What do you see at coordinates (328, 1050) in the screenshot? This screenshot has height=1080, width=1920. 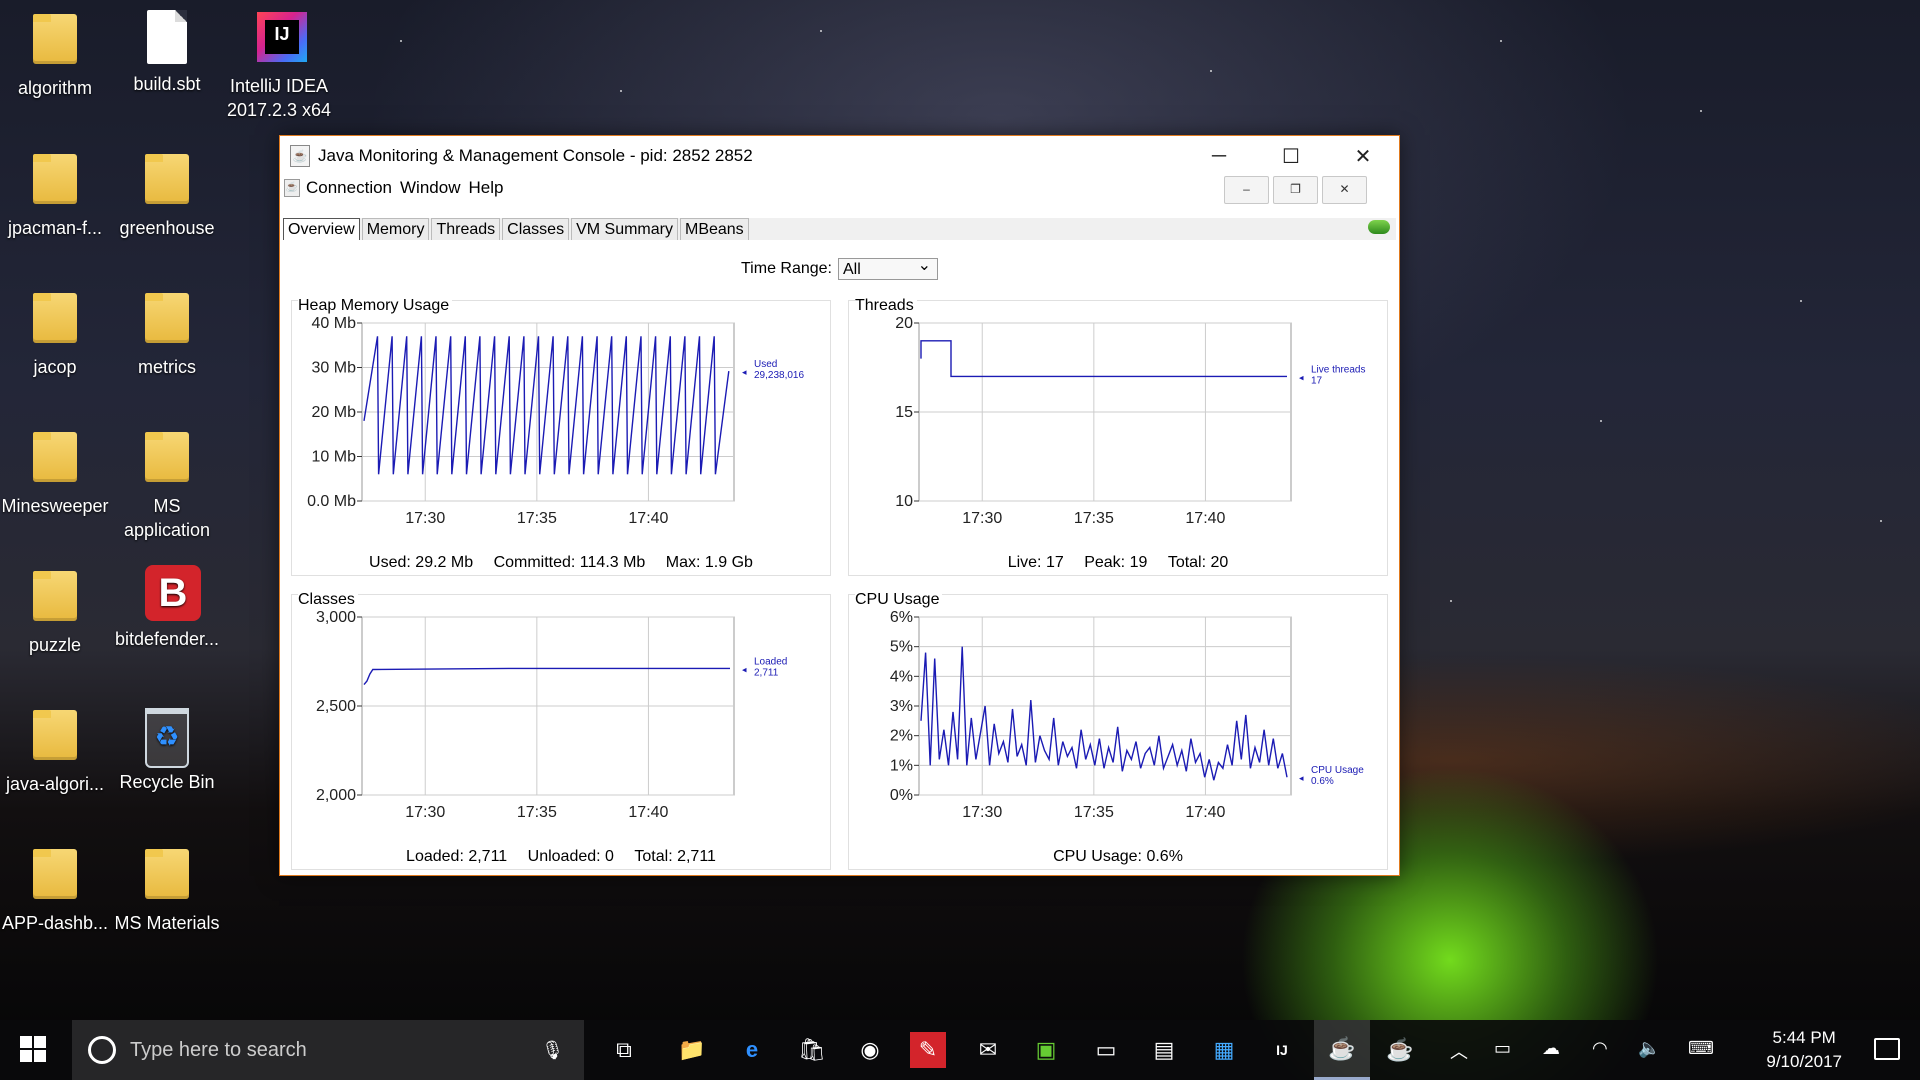 I see `search-box: Type here to search 🎙` at bounding box center [328, 1050].